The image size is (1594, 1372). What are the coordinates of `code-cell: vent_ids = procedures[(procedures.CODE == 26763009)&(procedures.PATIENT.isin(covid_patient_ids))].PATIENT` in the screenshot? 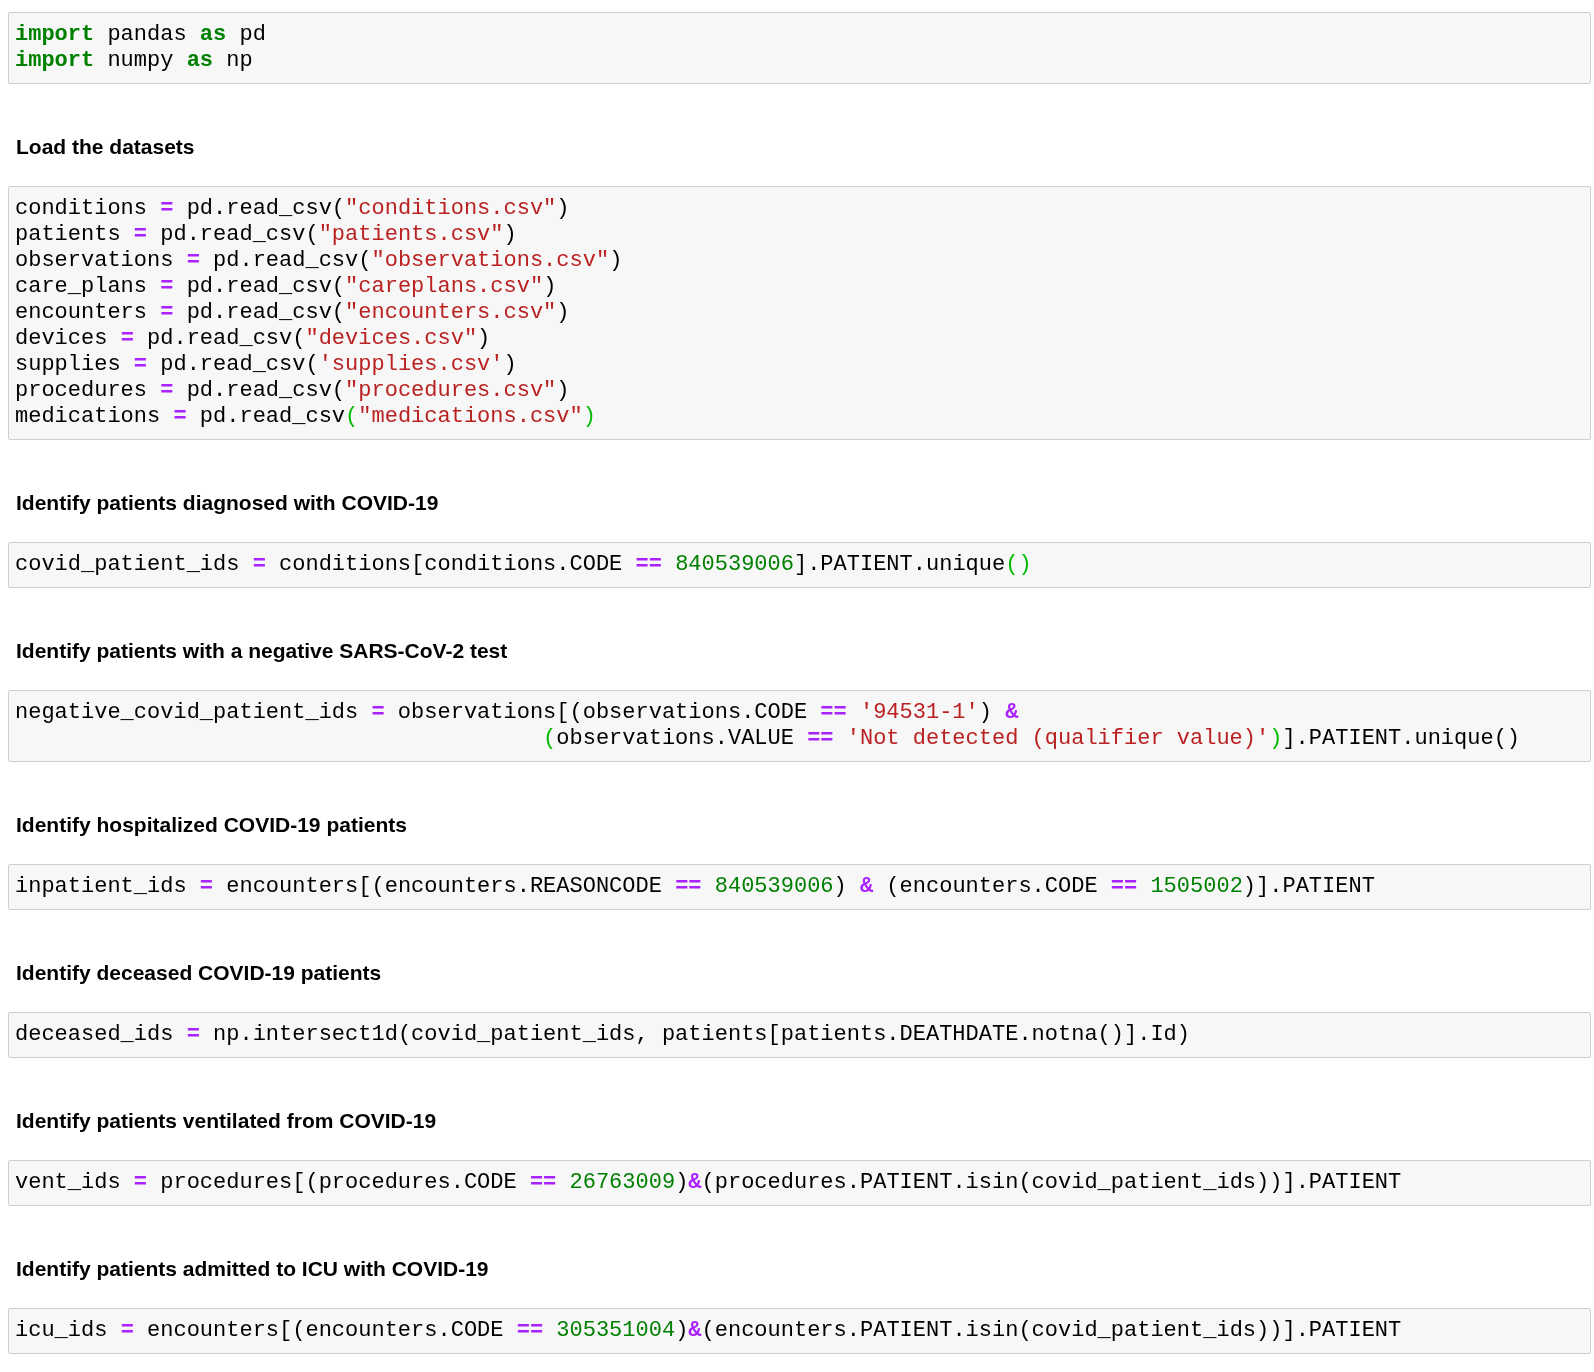 It's located at (799, 1183).